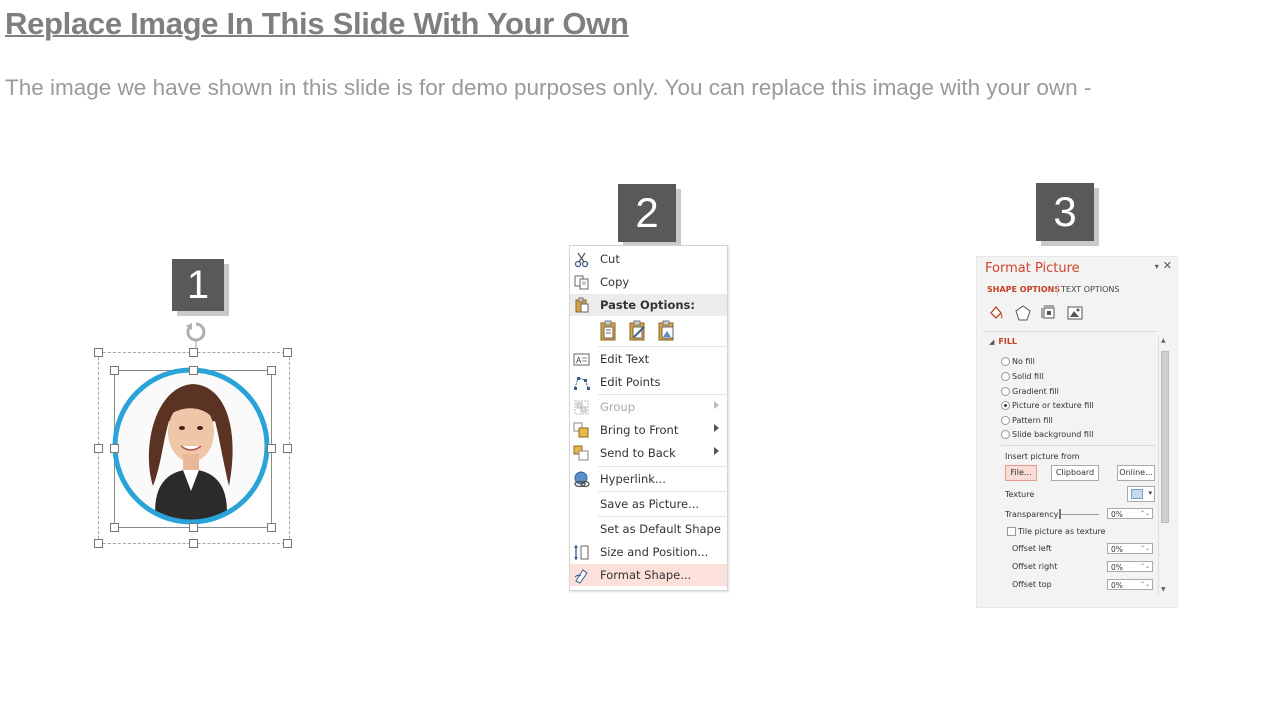 This screenshot has height=720, width=1280. Describe the element at coordinates (1053, 434) in the screenshot. I see `radio-label: Slide background fill` at that location.